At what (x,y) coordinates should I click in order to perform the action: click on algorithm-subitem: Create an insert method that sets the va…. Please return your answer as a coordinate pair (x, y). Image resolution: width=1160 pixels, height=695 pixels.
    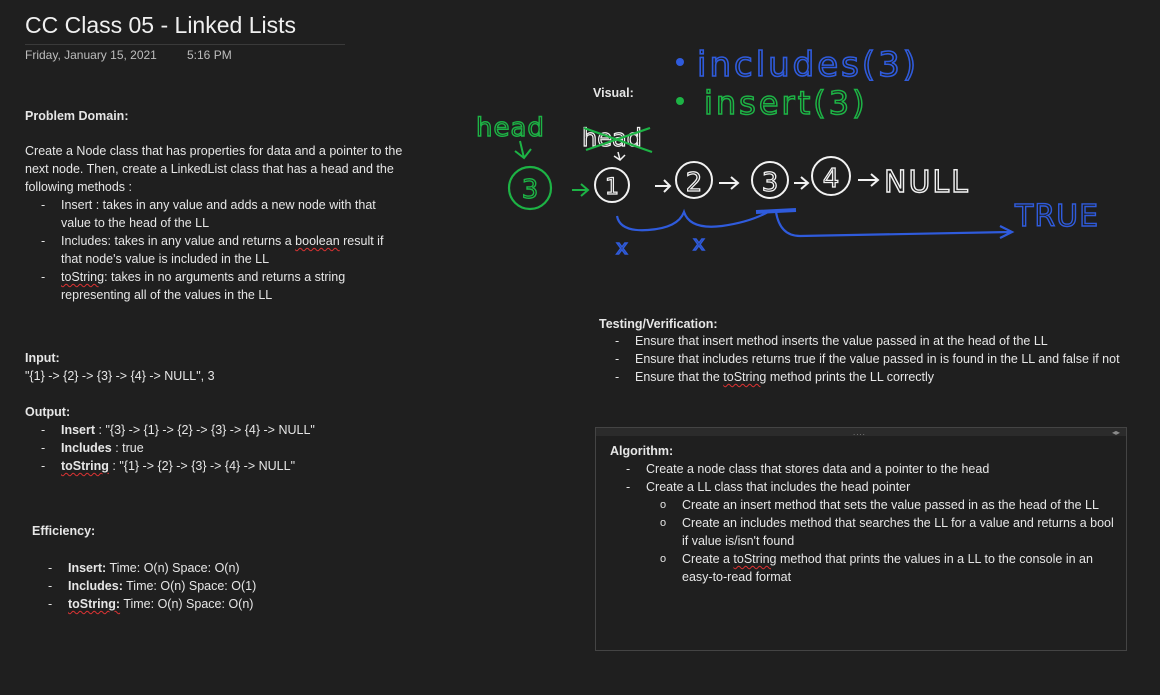
    Looking at the image, I should click on (865, 505).